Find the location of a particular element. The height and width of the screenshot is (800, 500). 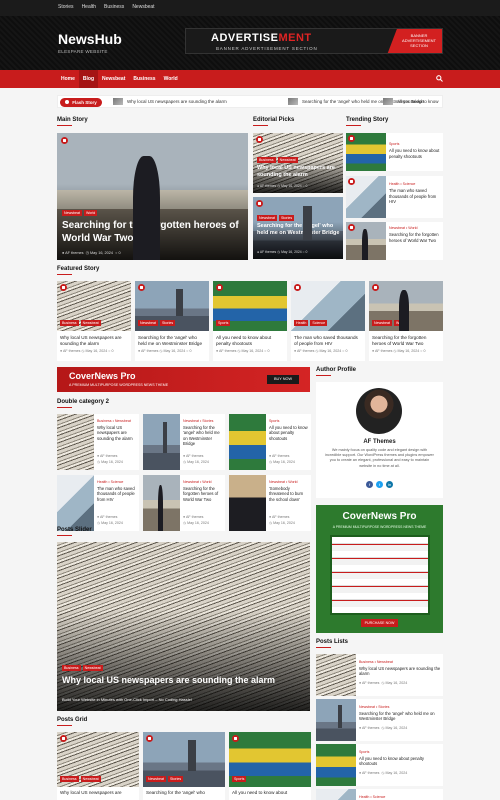

nav-item-newsbeat: Newsbeat is located at coordinates (113, 79).